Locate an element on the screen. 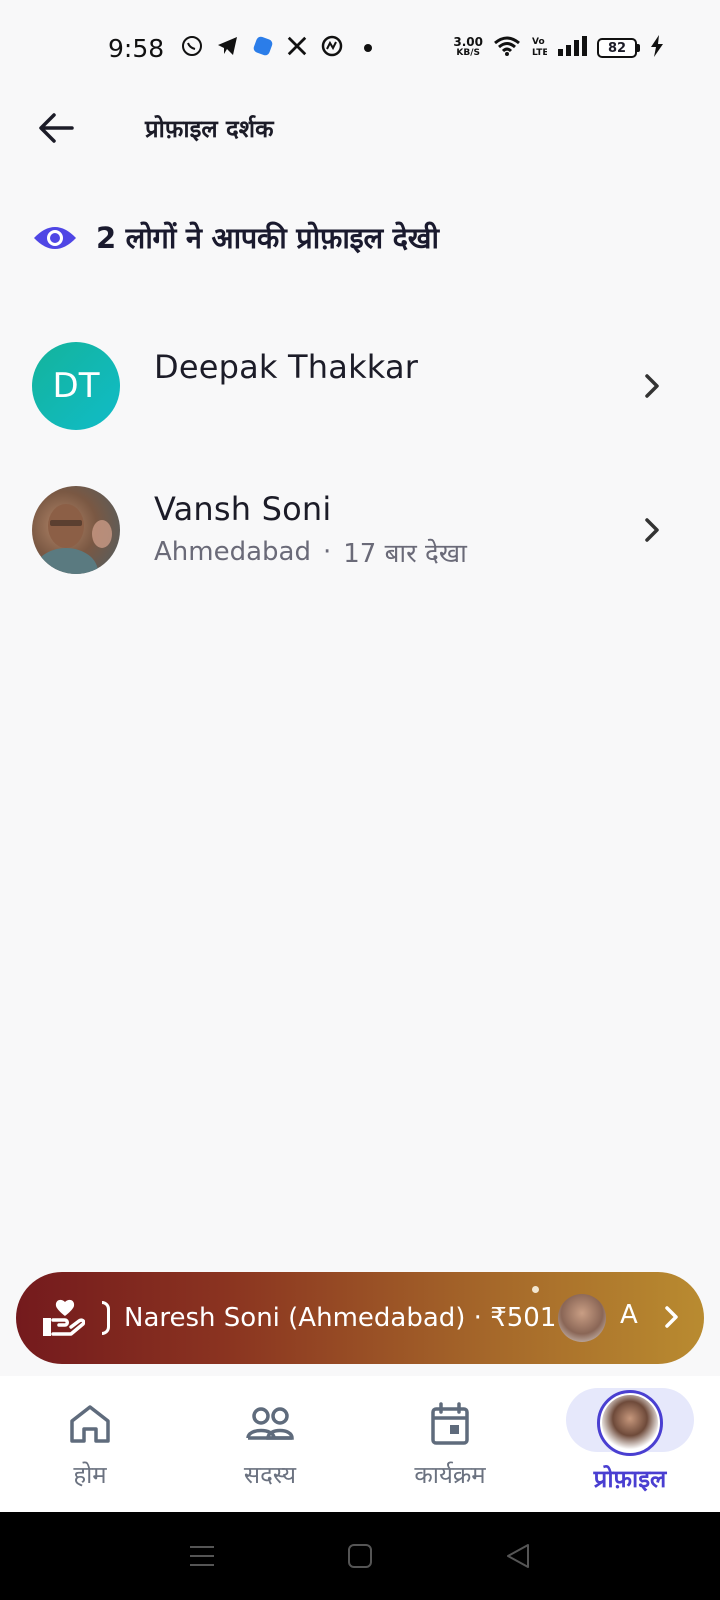 The width and height of the screenshot is (720, 1600). signal-icon is located at coordinates (572, 48).